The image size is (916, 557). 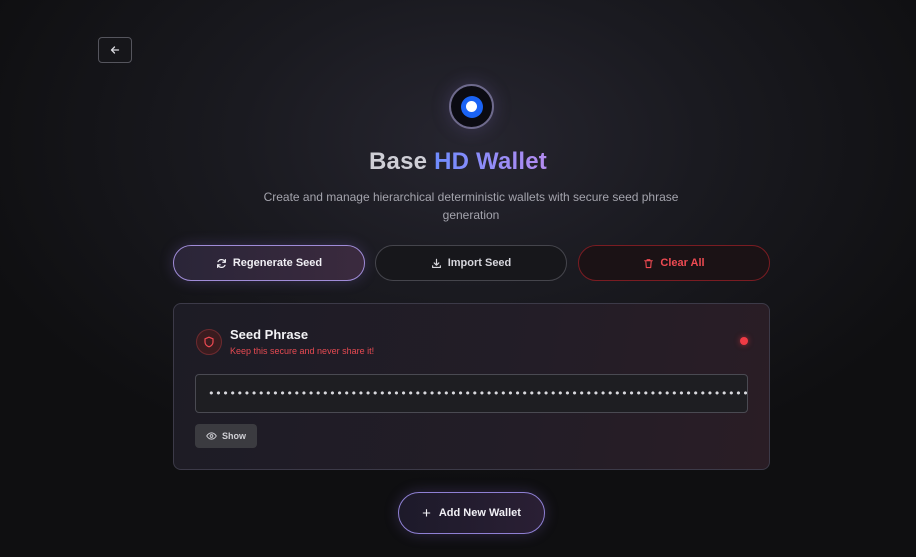 I want to click on regenerate-seed-label: Regenerate Seed, so click(x=277, y=263).